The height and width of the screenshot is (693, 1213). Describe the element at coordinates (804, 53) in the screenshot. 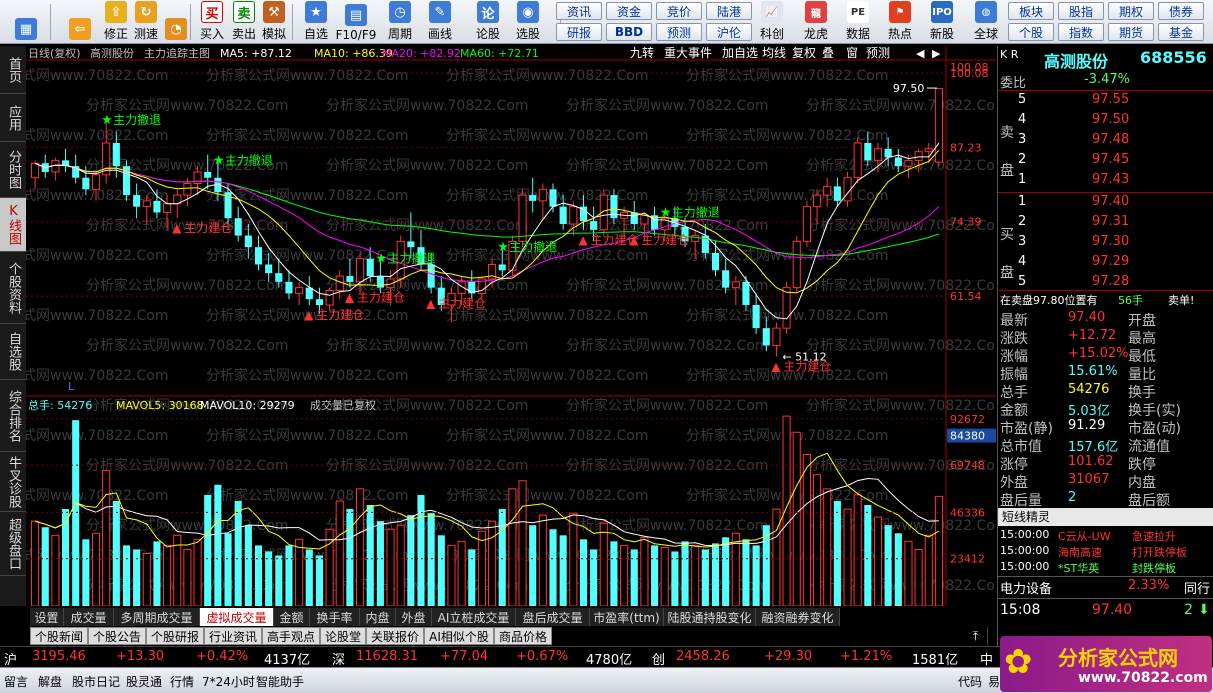

I see `chart-header-button-4: 复权` at that location.